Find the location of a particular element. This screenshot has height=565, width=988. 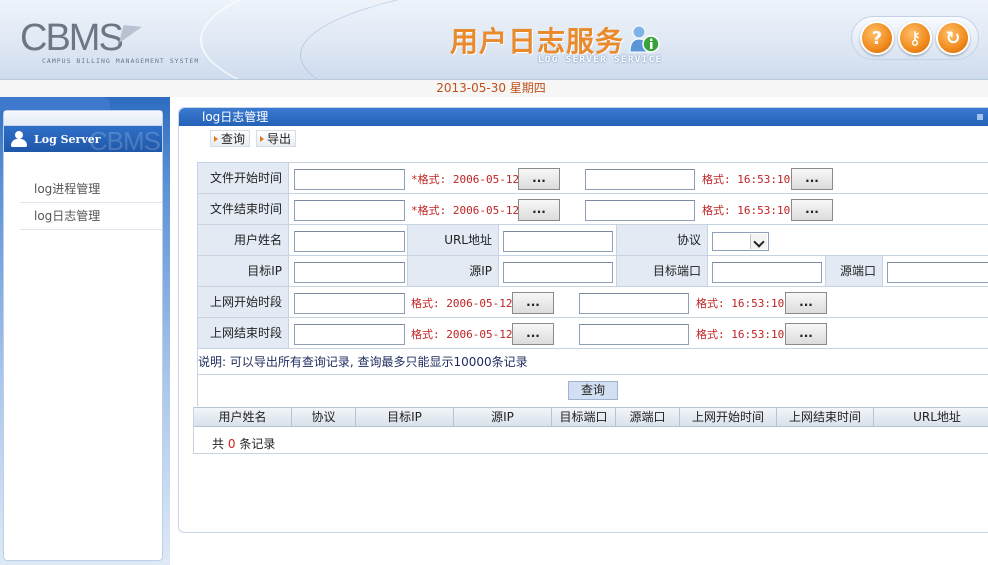

username-input is located at coordinates (349, 241).